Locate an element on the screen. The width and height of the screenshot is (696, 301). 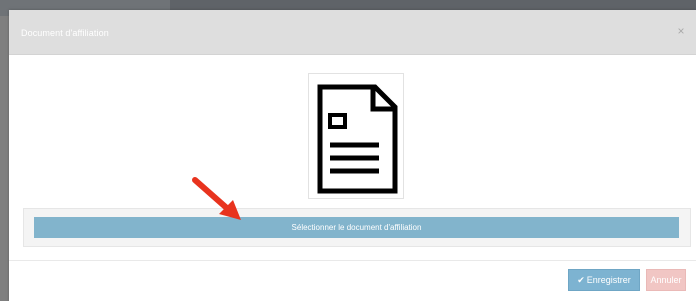
document-preview is located at coordinates (356, 136).